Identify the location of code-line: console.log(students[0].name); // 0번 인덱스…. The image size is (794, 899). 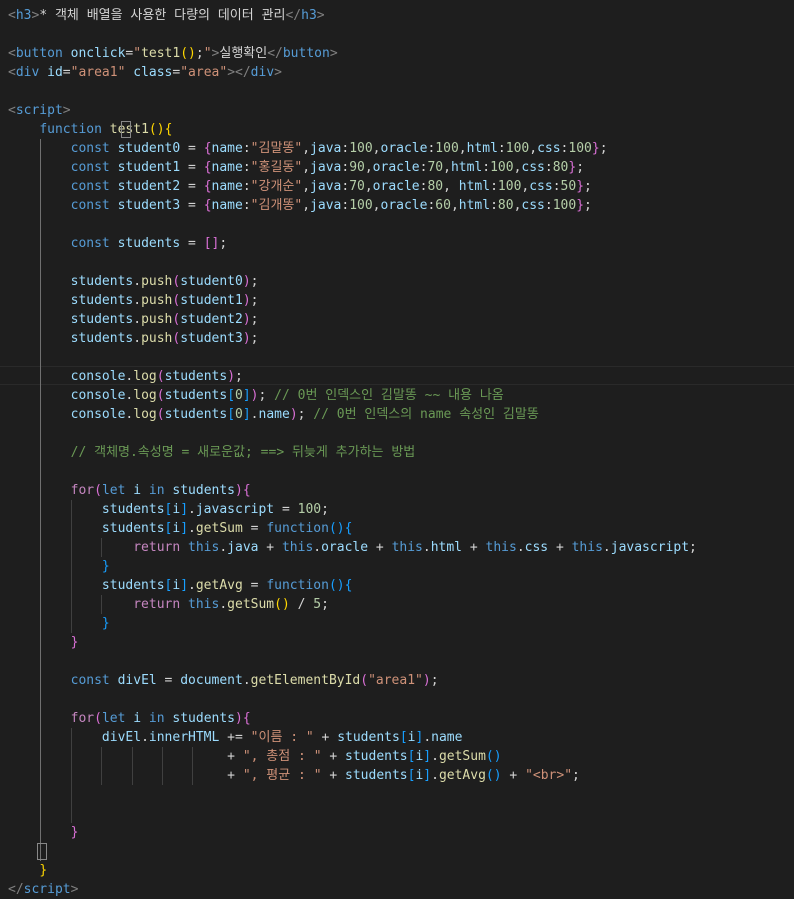
(397, 414).